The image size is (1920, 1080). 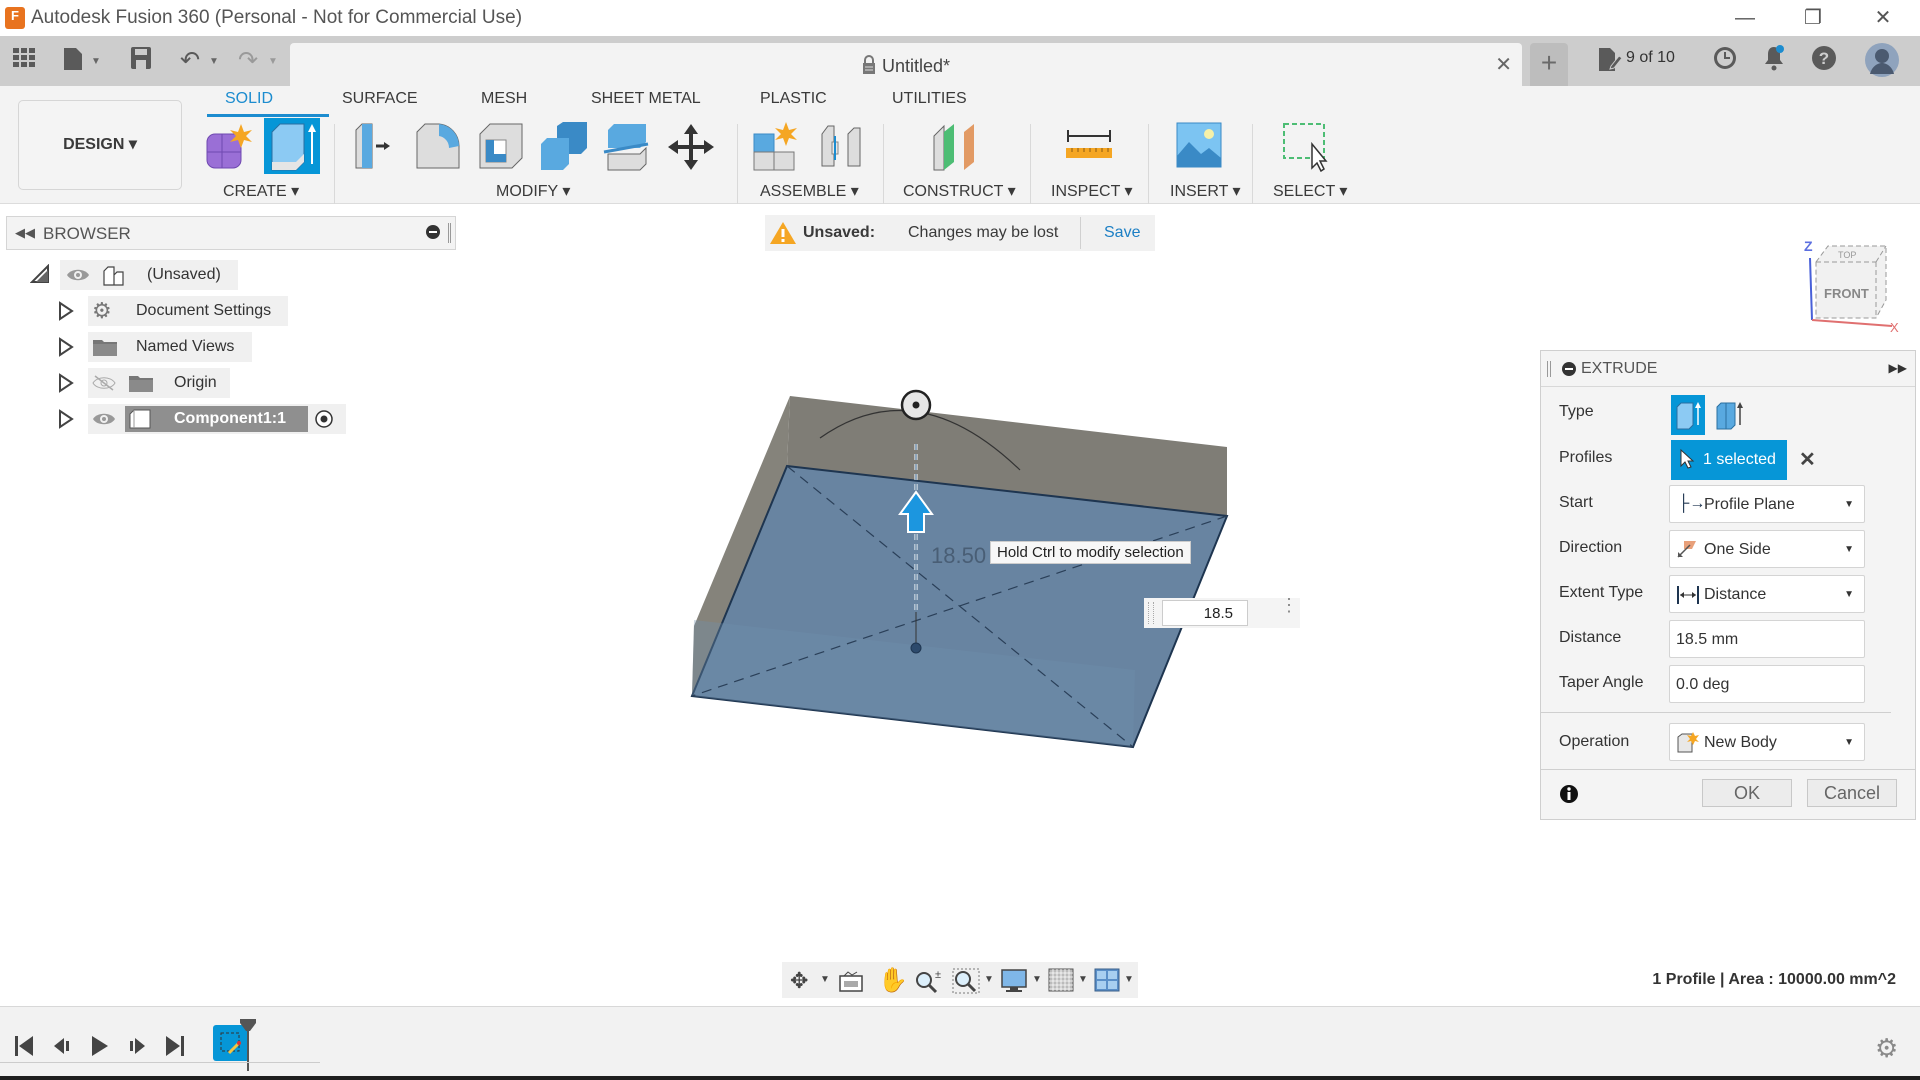 What do you see at coordinates (1813, 18) in the screenshot?
I see `restore-button: ❐` at bounding box center [1813, 18].